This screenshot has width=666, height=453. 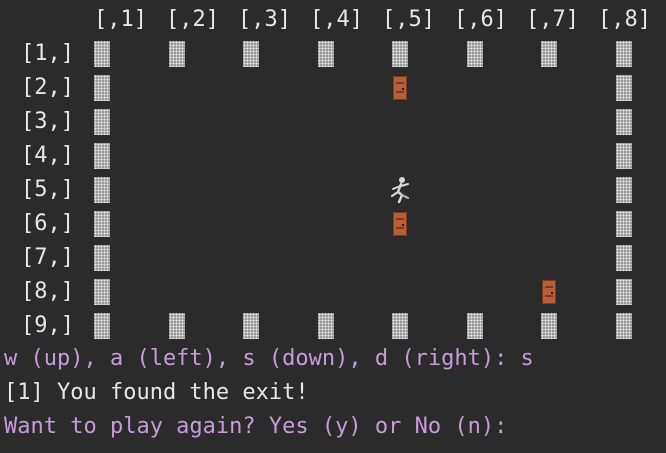 What do you see at coordinates (400, 190) in the screenshot?
I see `player-runner-icon` at bounding box center [400, 190].